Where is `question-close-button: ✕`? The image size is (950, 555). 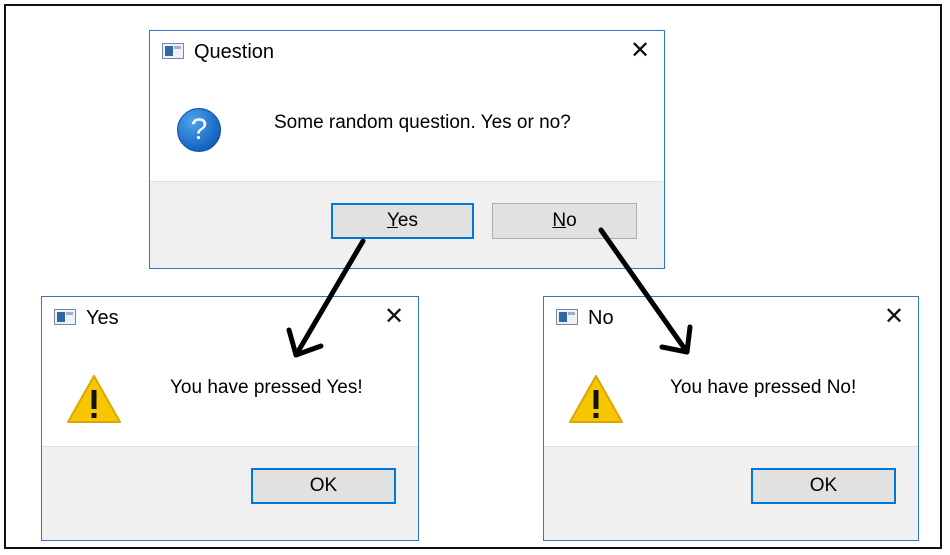 question-close-button: ✕ is located at coordinates (640, 51).